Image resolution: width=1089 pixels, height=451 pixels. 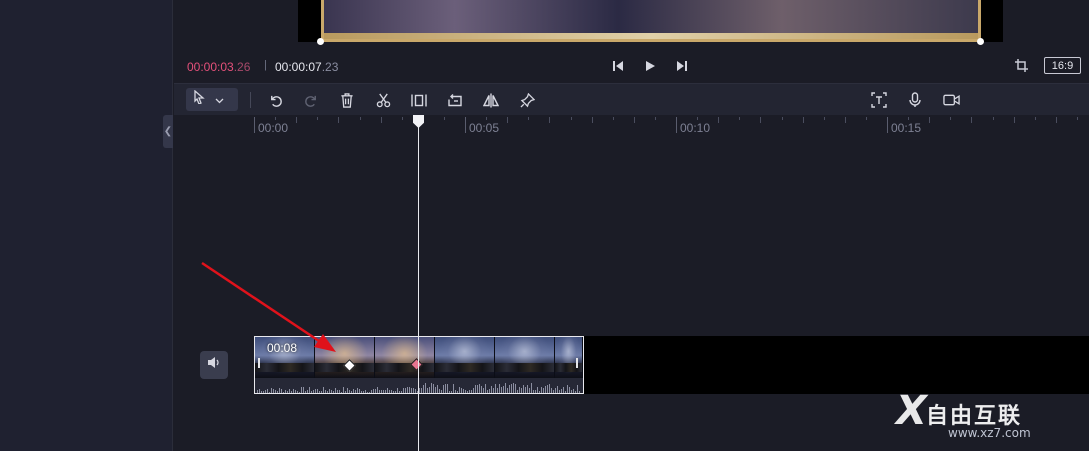 What do you see at coordinates (631, 126) in the screenshot?
I see `time-ruler: 00:00 00:05 00:10 00:15` at bounding box center [631, 126].